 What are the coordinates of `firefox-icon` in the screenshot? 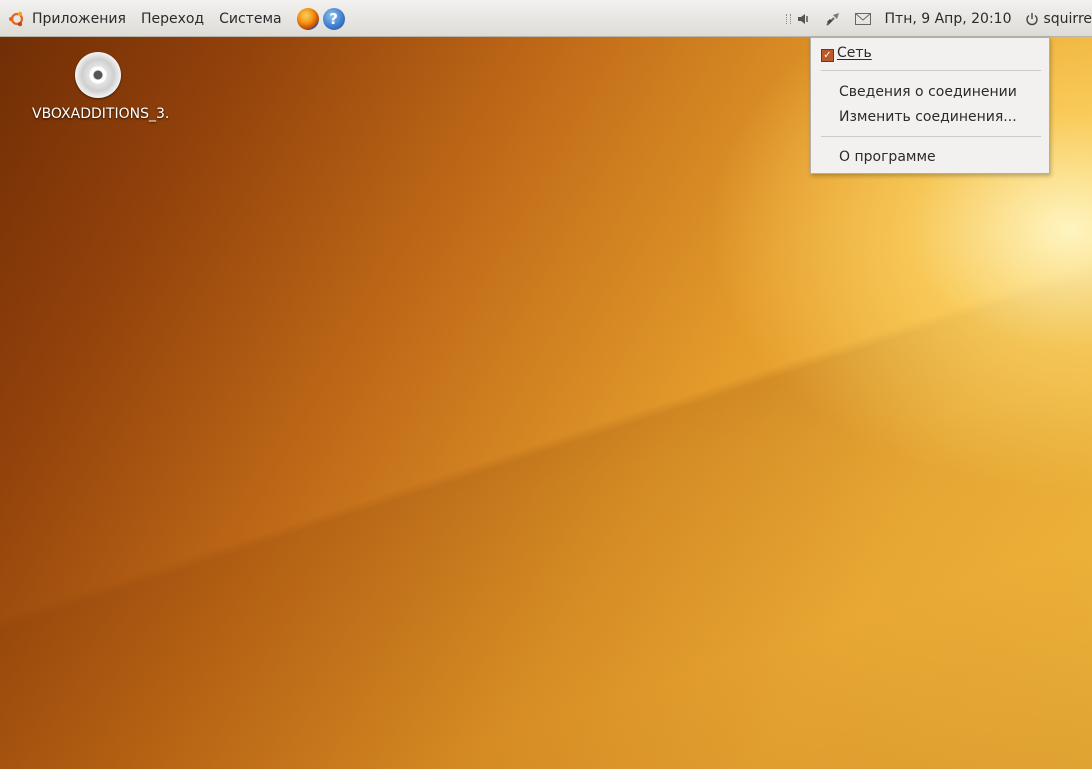 It's located at (307, 19).